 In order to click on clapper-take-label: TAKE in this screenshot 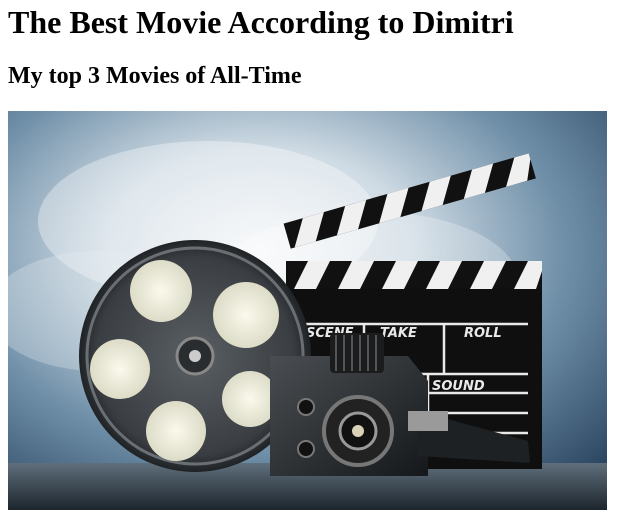, I will do `click(398, 333)`.